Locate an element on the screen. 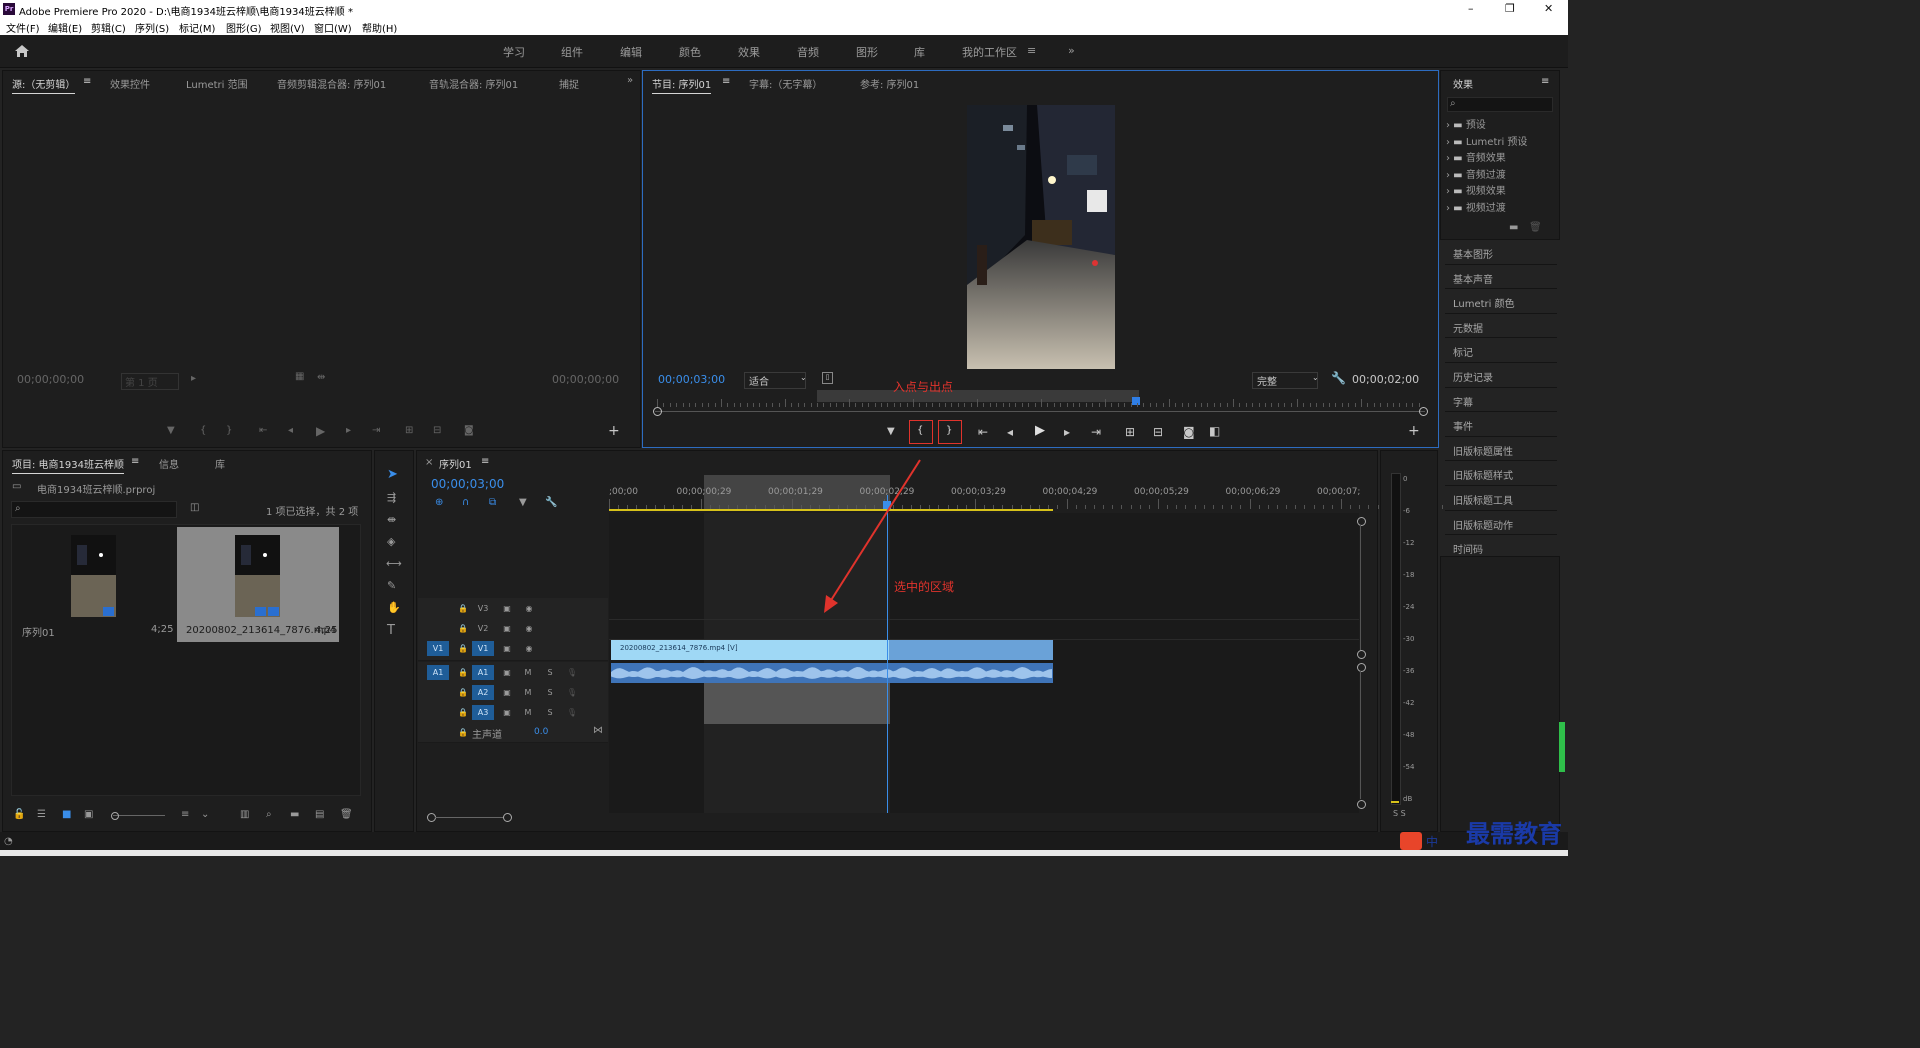  snap-icon: ∩ is located at coordinates (465, 502).